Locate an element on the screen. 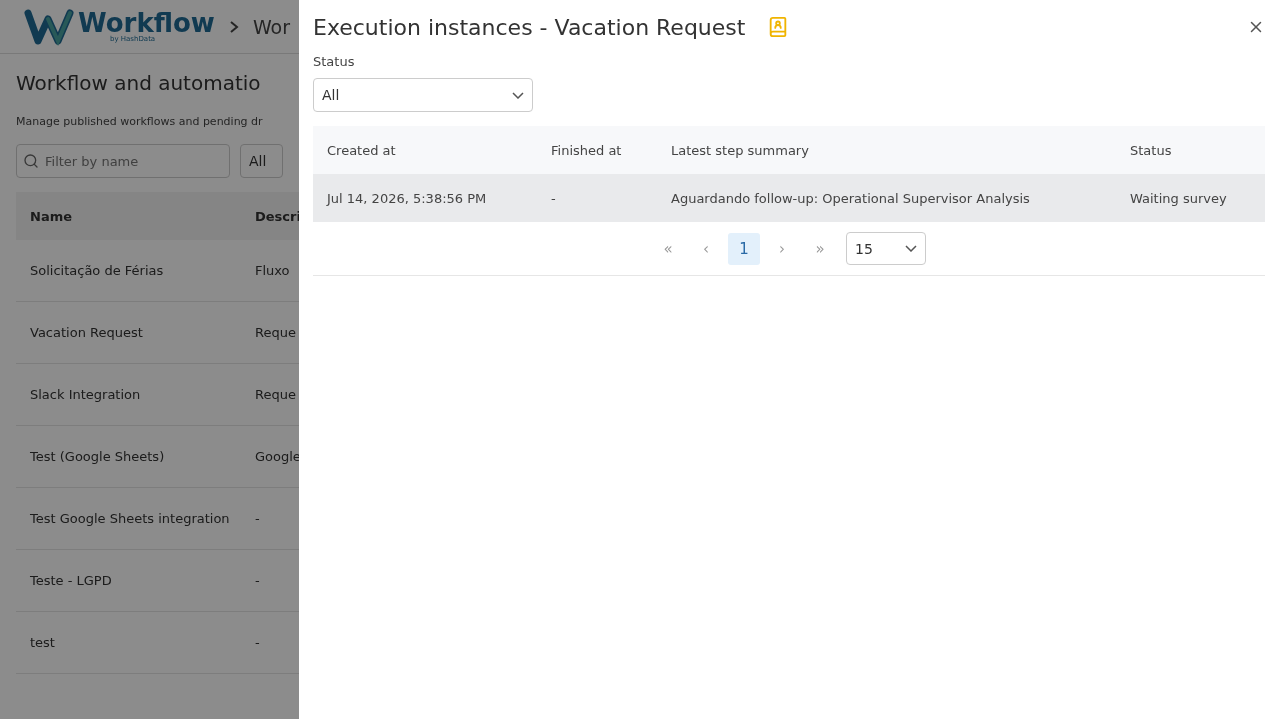 The image size is (1277, 719). workflow-name: test is located at coordinates (128, 643).